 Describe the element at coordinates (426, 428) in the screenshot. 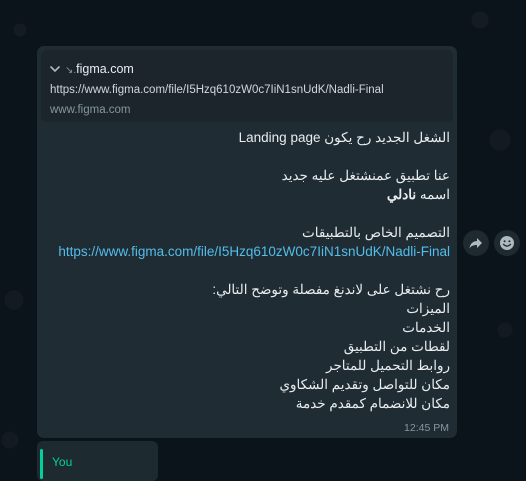

I see `message-timestamp: 12:45 PM` at that location.